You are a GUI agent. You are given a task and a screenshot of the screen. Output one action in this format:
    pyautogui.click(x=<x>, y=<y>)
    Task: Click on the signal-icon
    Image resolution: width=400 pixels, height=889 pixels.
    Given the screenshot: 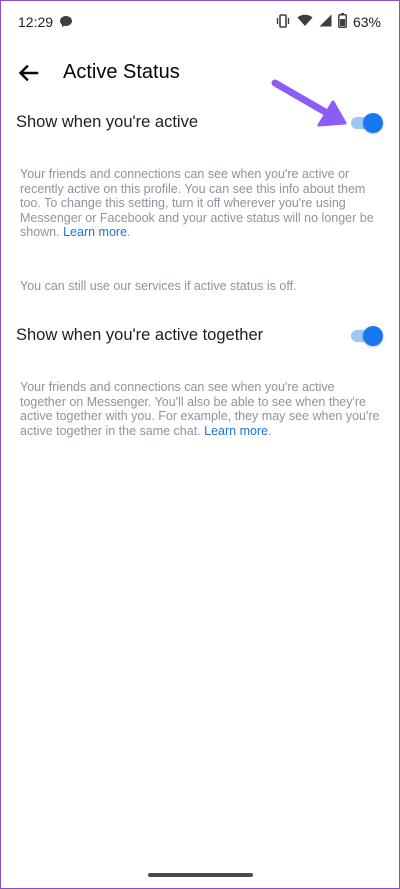 What is the action you would take?
    pyautogui.click(x=325, y=22)
    